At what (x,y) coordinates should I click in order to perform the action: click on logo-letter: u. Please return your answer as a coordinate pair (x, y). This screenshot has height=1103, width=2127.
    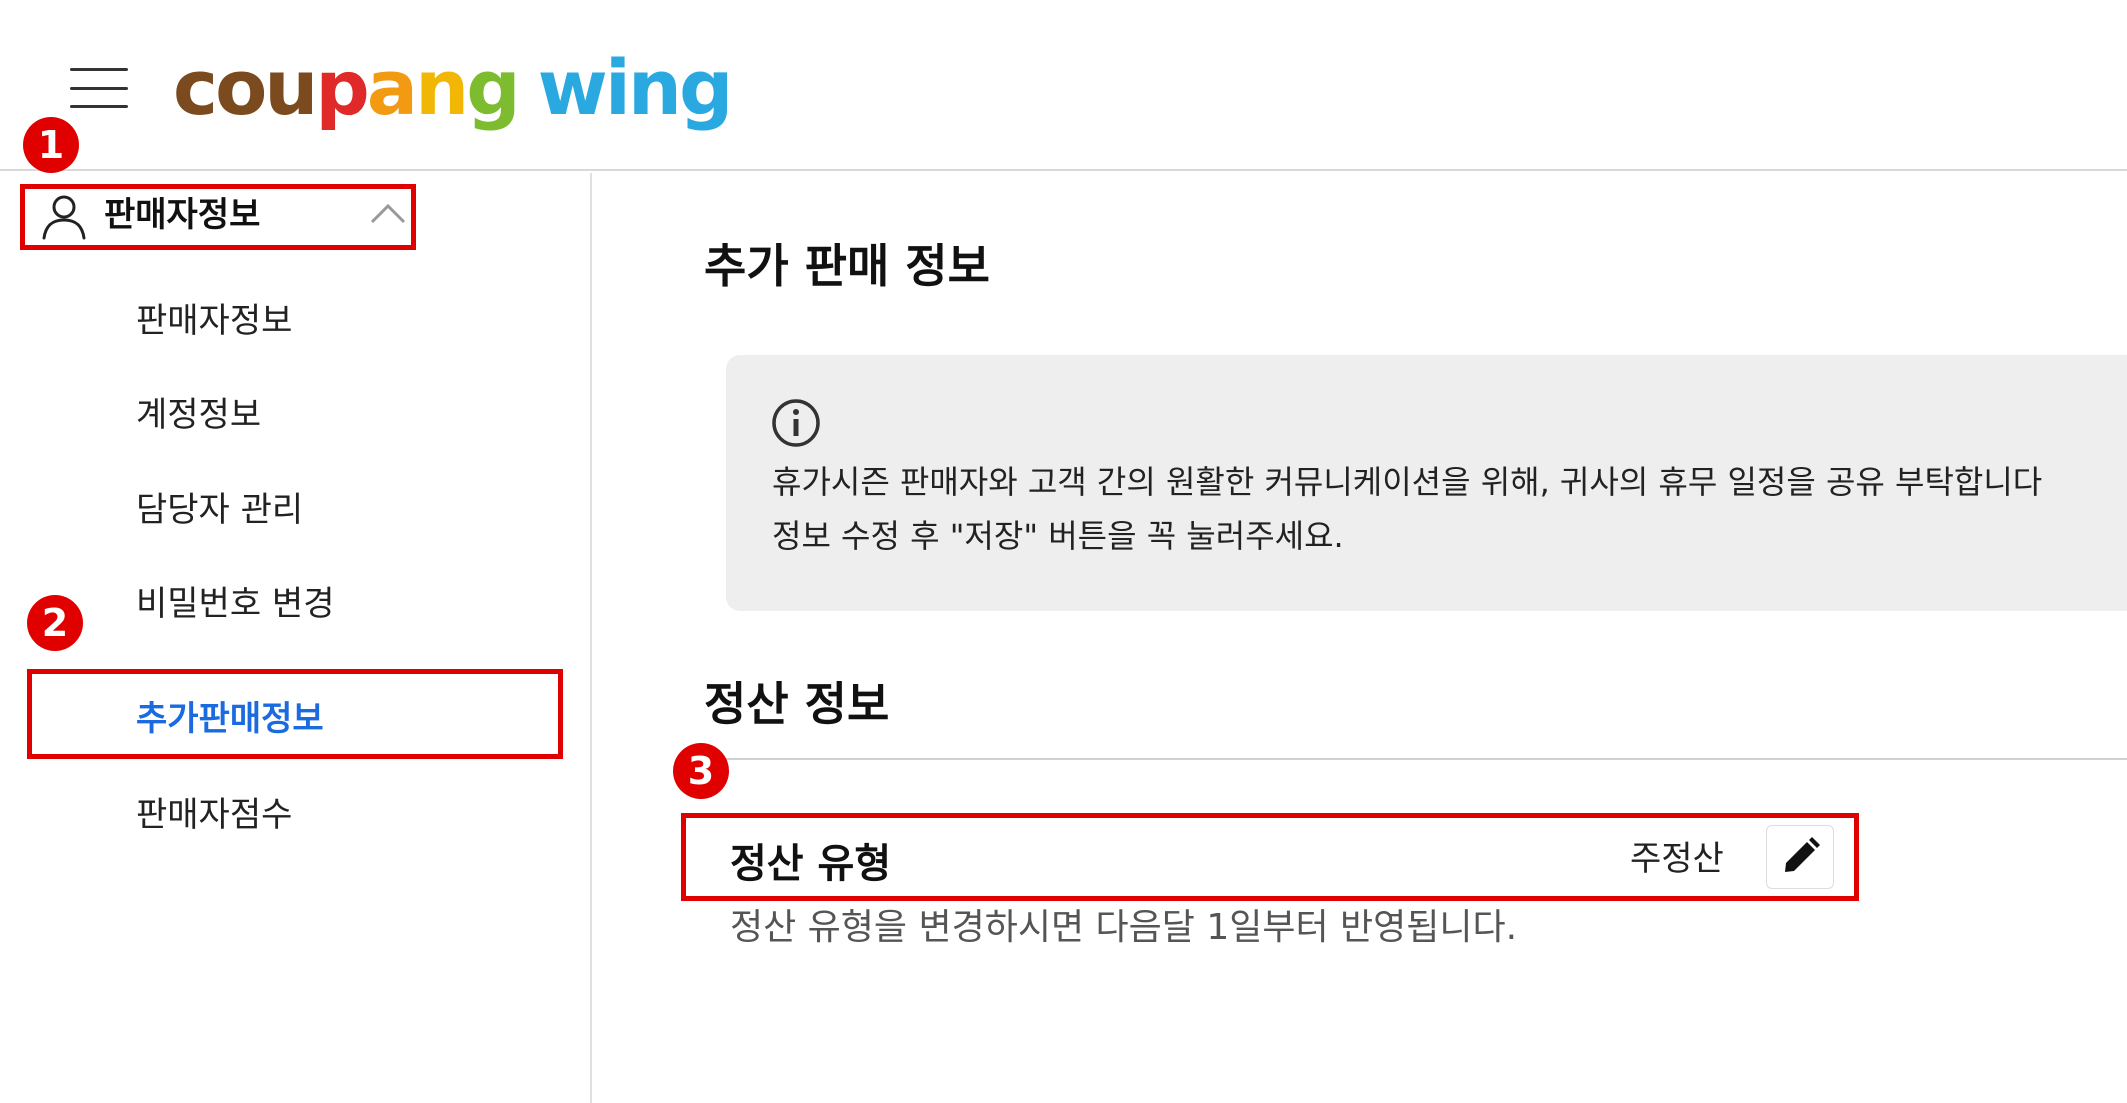
    Looking at the image, I should click on (291, 87).